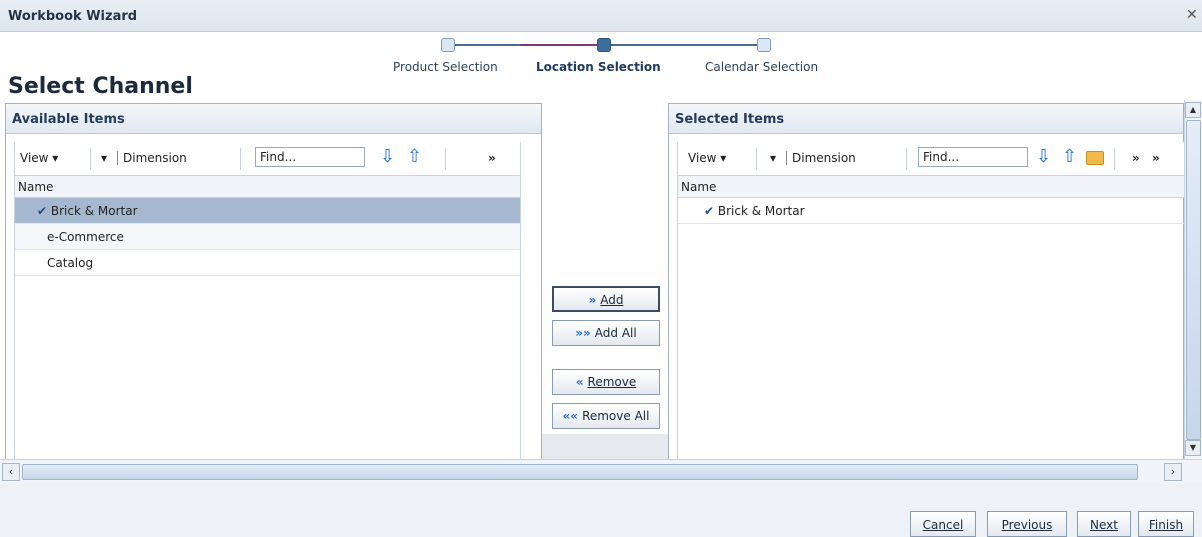  Describe the element at coordinates (1173, 472) in the screenshot. I see `scroll-right-icon: ›` at that location.